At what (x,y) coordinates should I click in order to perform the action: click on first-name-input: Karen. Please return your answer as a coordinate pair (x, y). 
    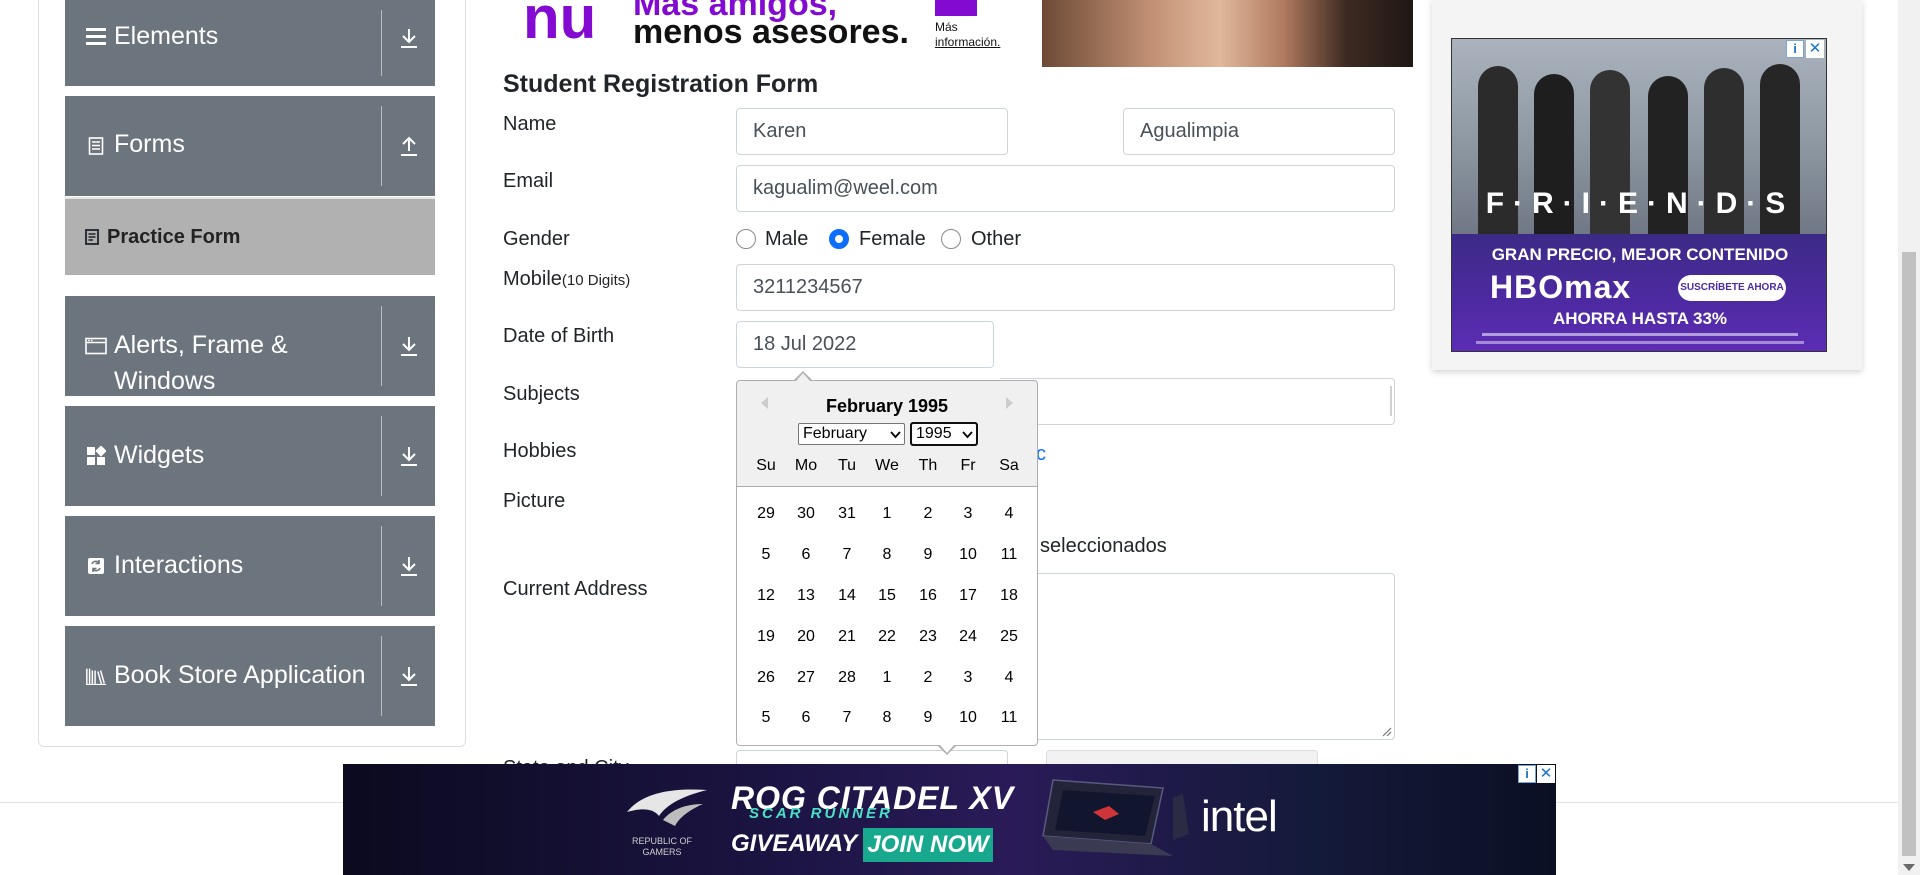
    Looking at the image, I should click on (872, 131).